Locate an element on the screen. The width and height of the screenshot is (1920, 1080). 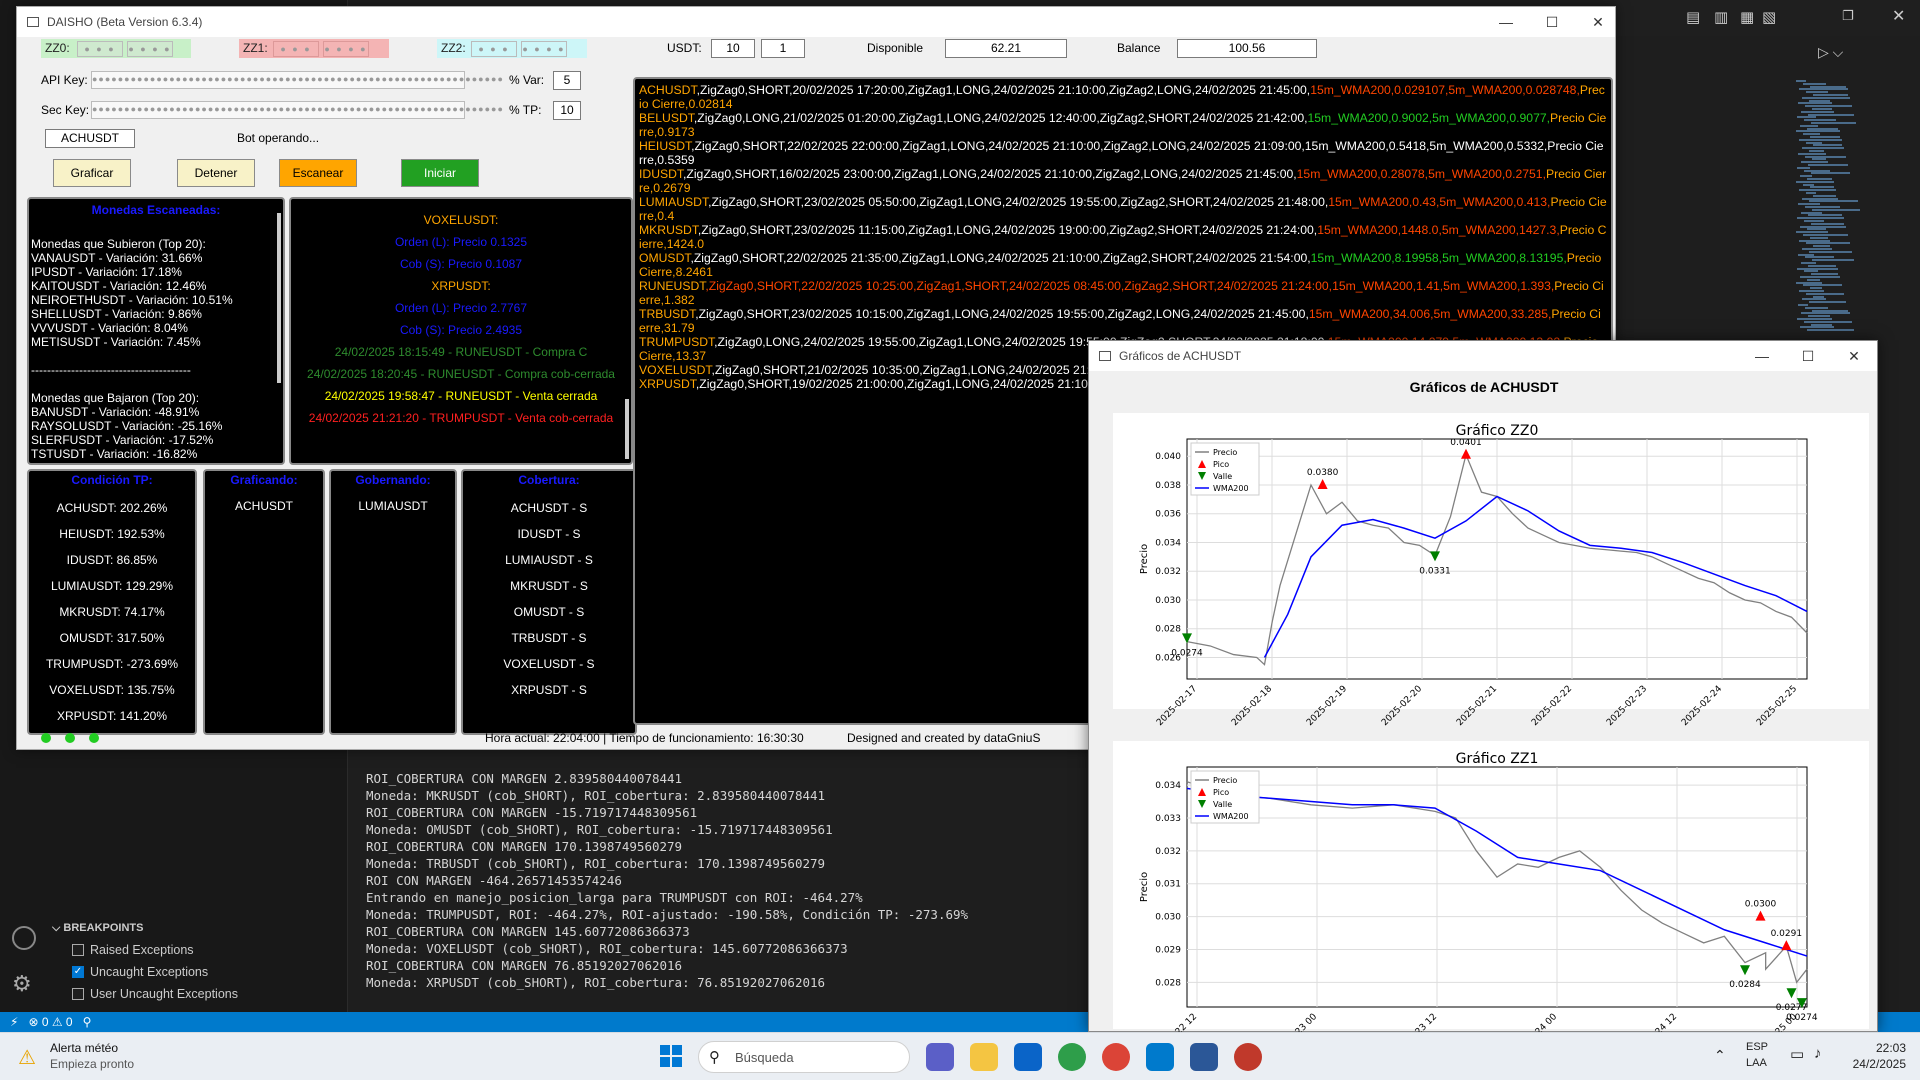
vscode-icon is located at coordinates (1160, 1057).